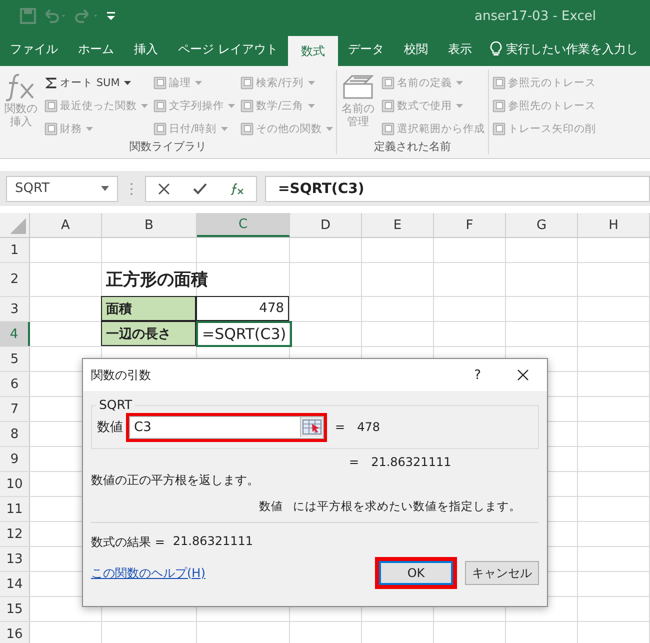 Image resolution: width=650 pixels, height=643 pixels. What do you see at coordinates (15, 434) in the screenshot?
I see `row-header: 8` at bounding box center [15, 434].